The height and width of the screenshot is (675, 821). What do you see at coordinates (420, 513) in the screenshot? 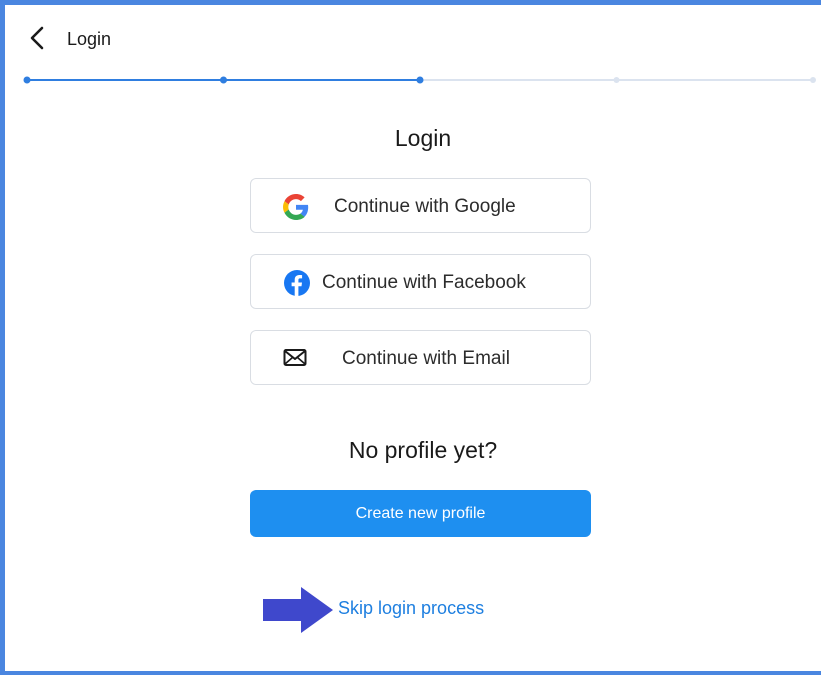
I see `create-new-profile-button: Create new profile` at bounding box center [420, 513].